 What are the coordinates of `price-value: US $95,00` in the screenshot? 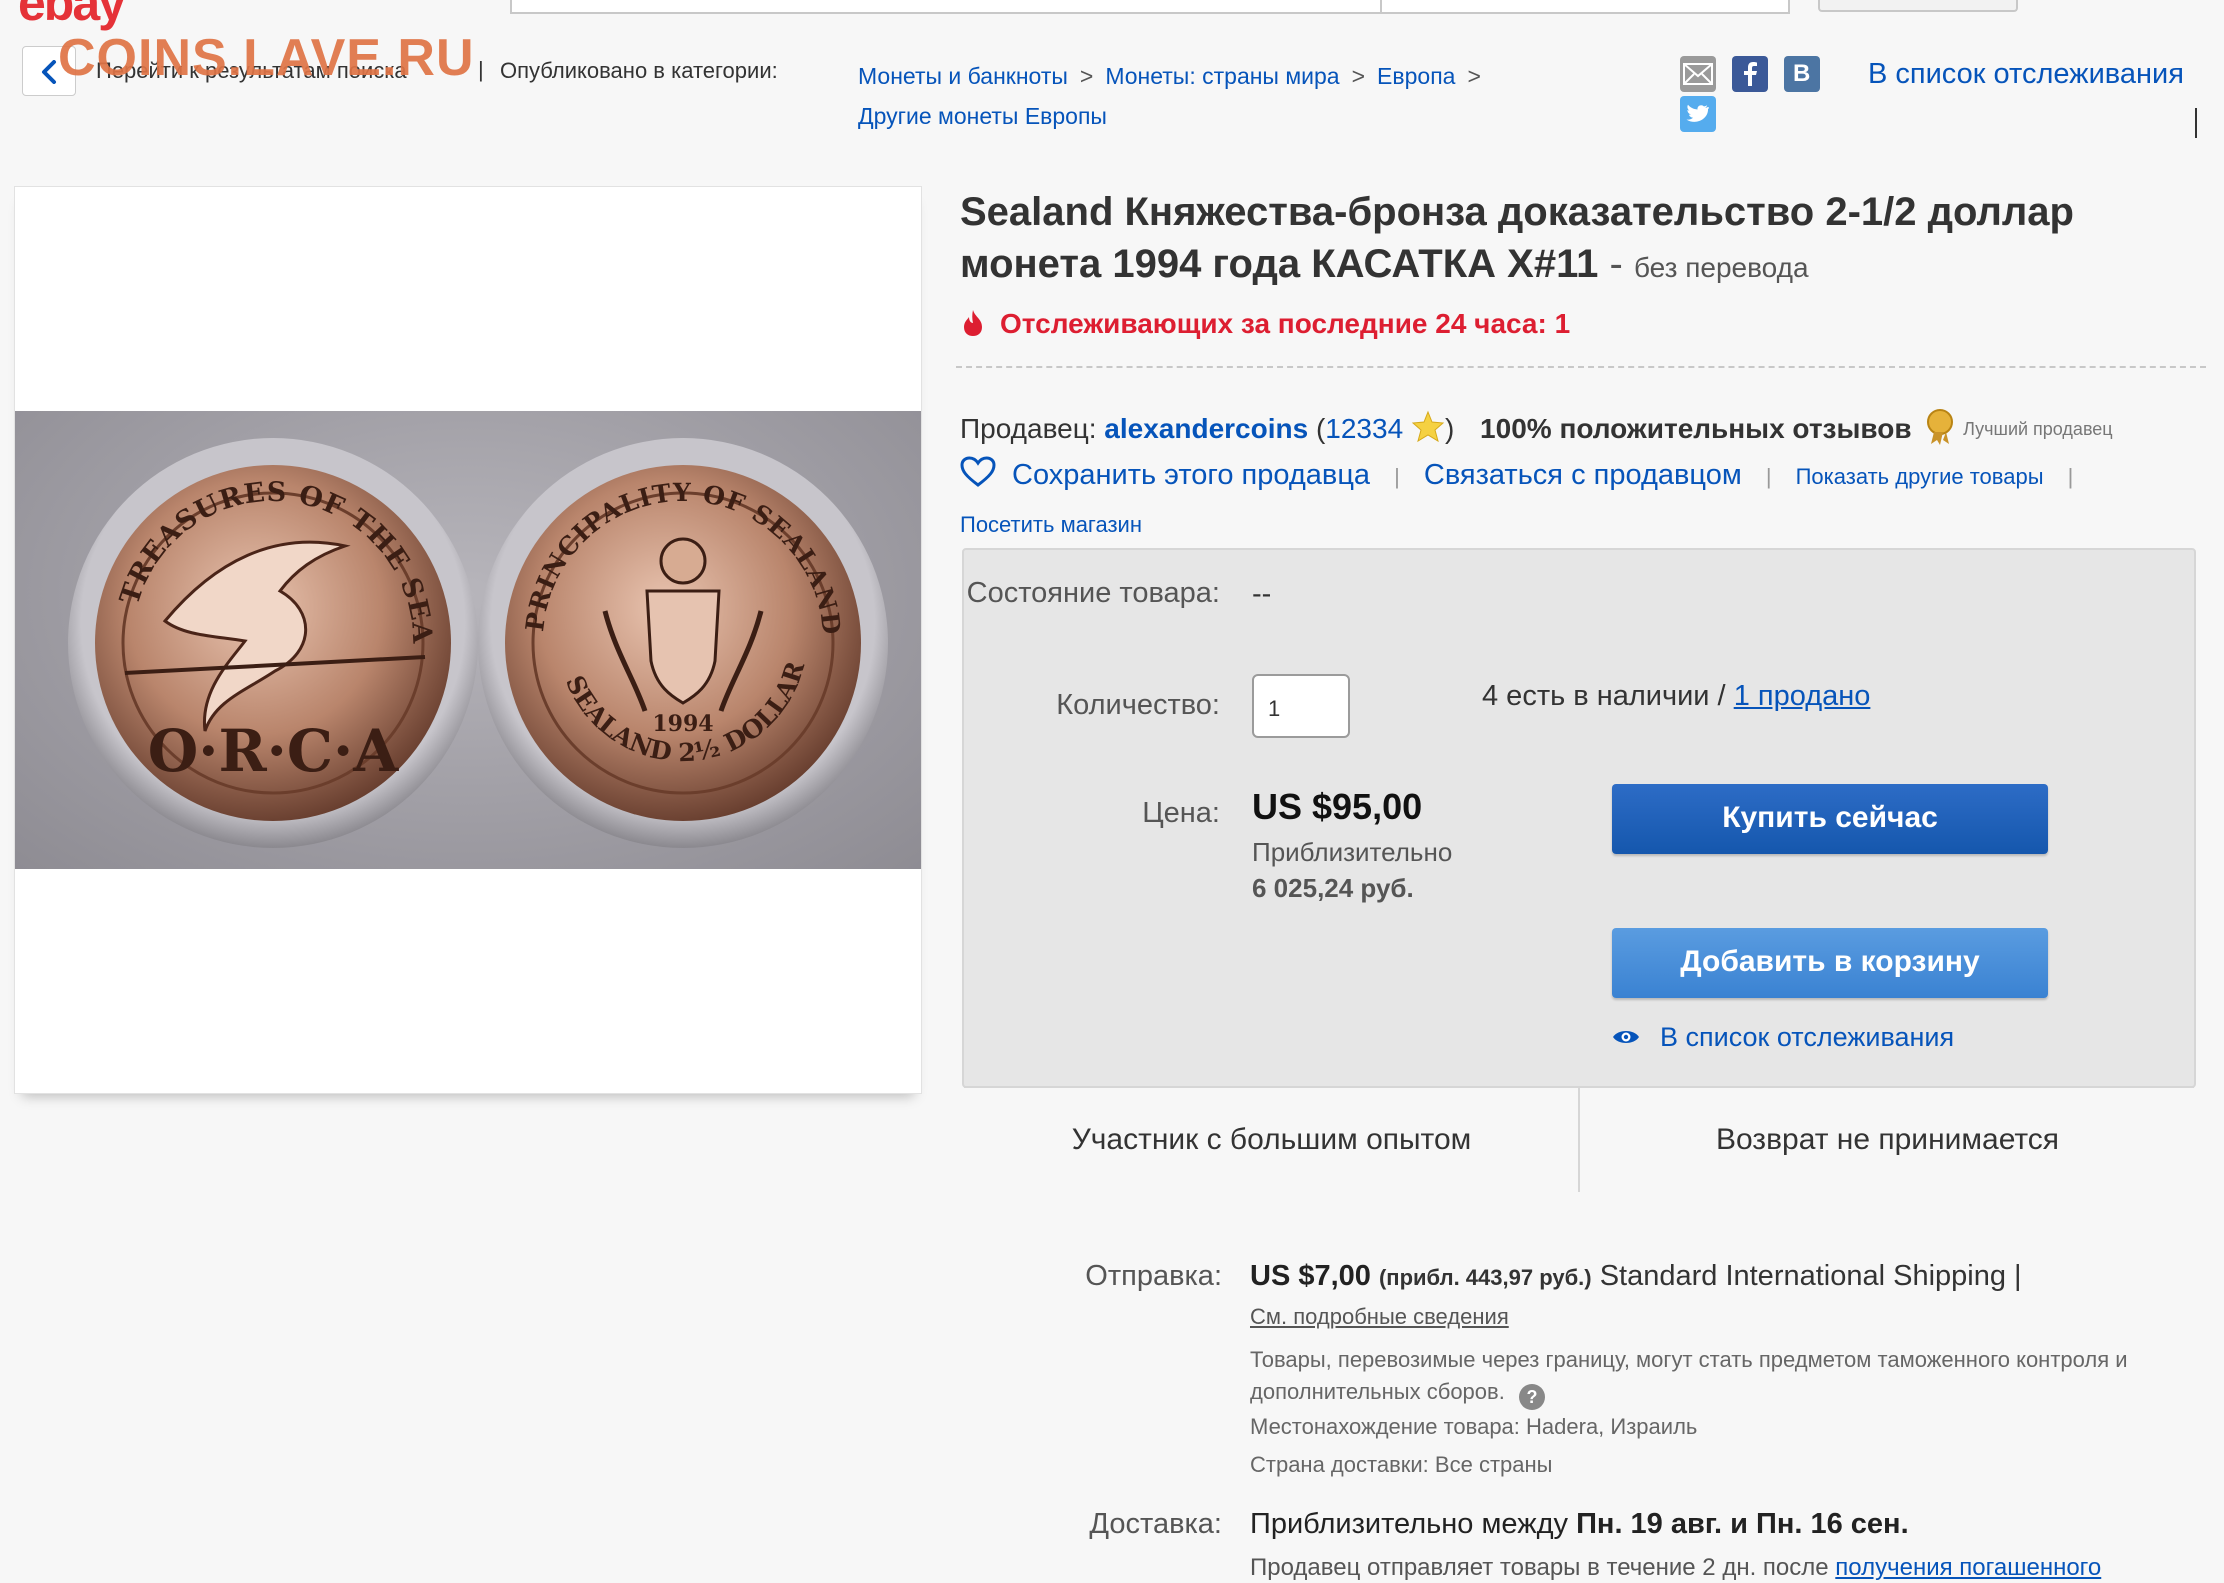 It's located at (1337, 806).